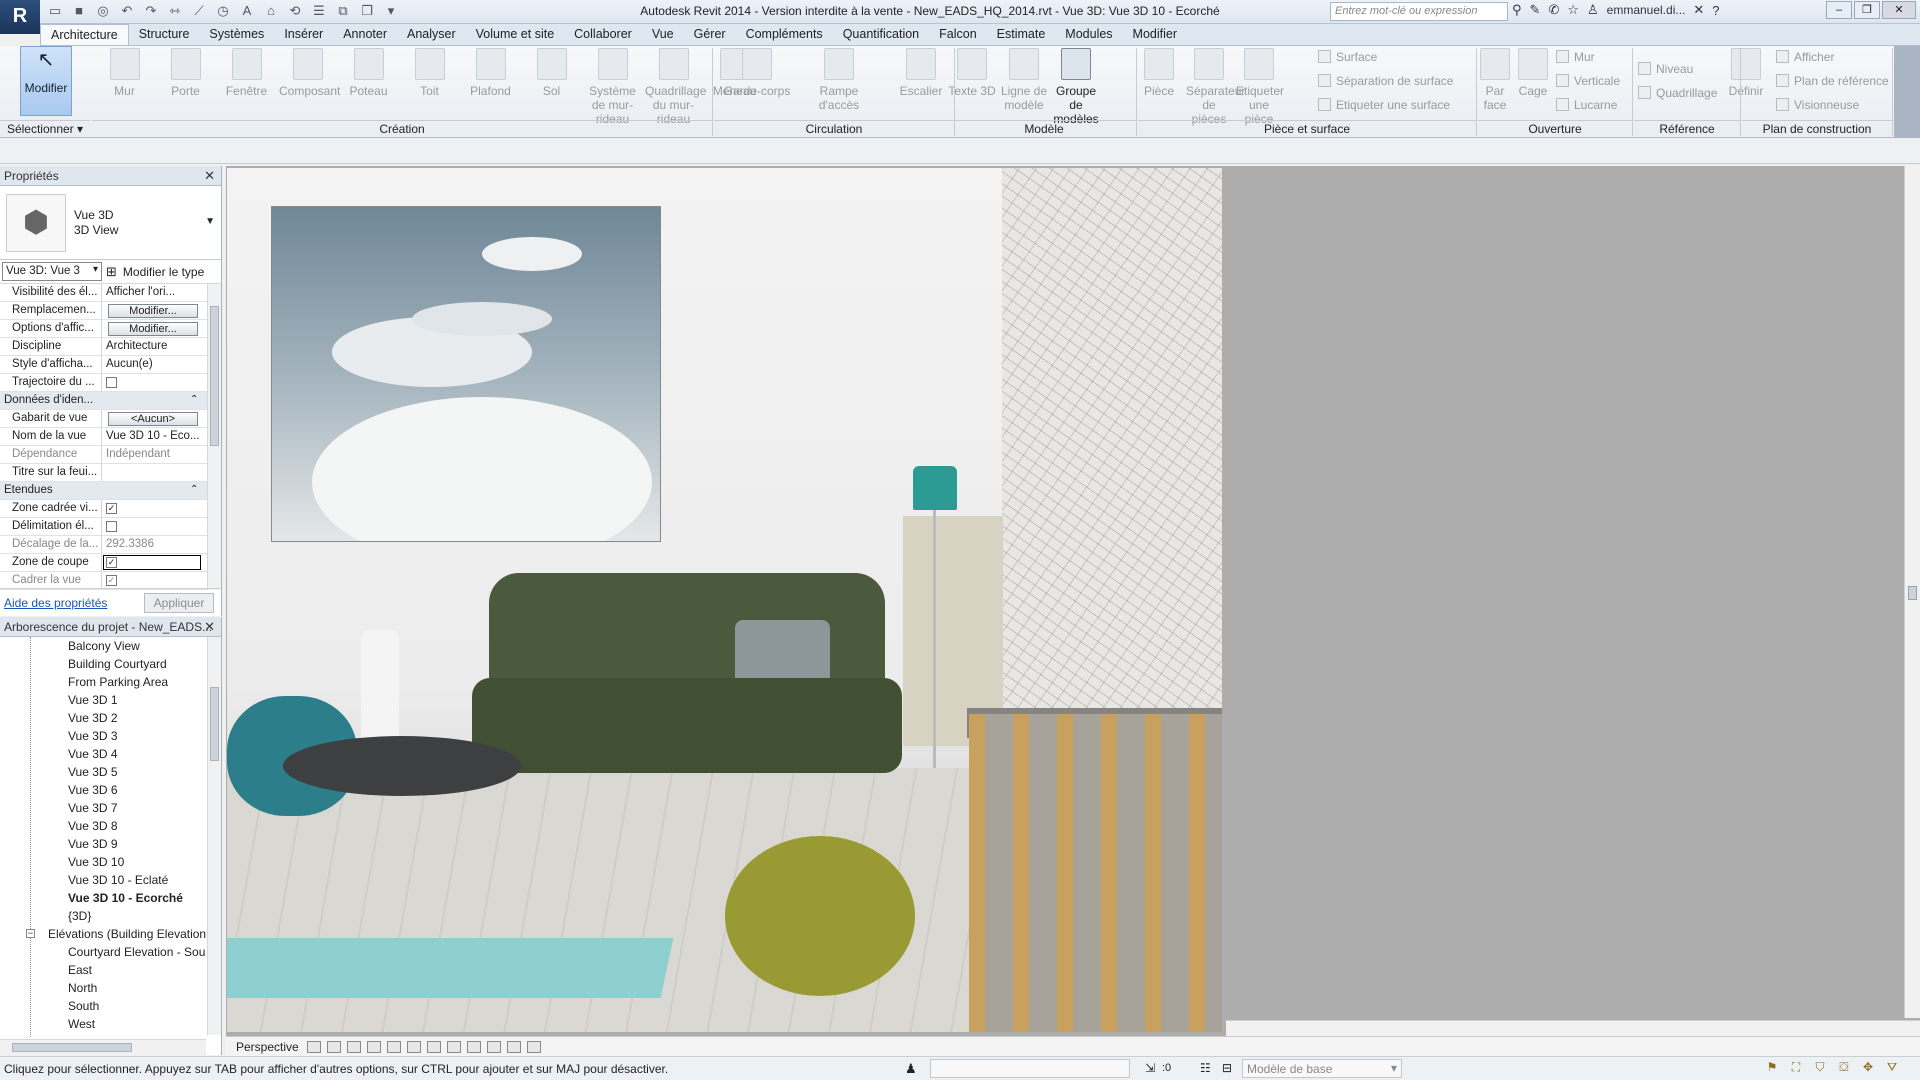 The width and height of the screenshot is (1920, 1080). Describe the element at coordinates (103, 700) in the screenshot. I see `browser-view-item: Vue 3D 1` at that location.